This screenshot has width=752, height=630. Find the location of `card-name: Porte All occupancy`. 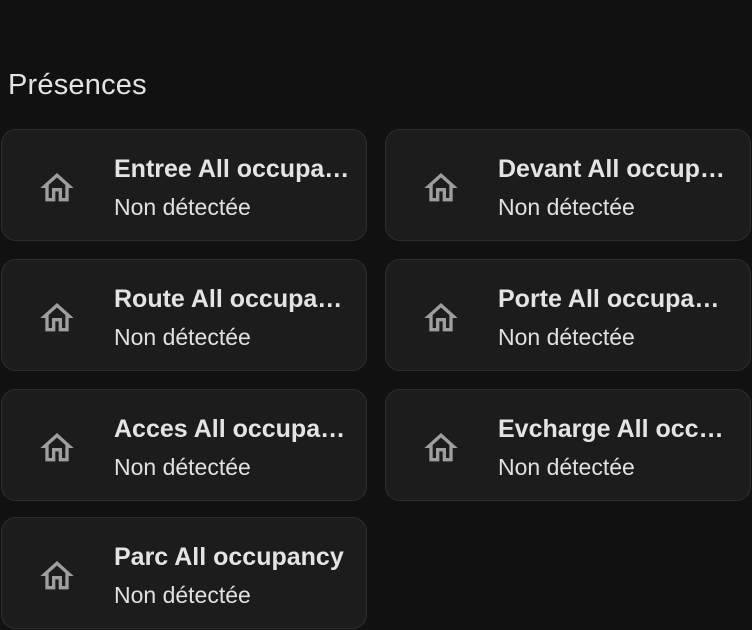

card-name: Porte All occupancy is located at coordinates (616, 299).